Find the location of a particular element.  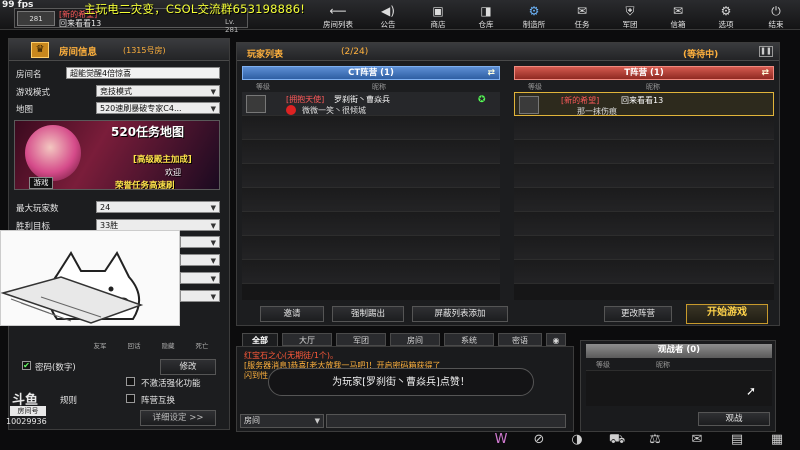

ct-col-name: 昵称 is located at coordinates (379, 87).